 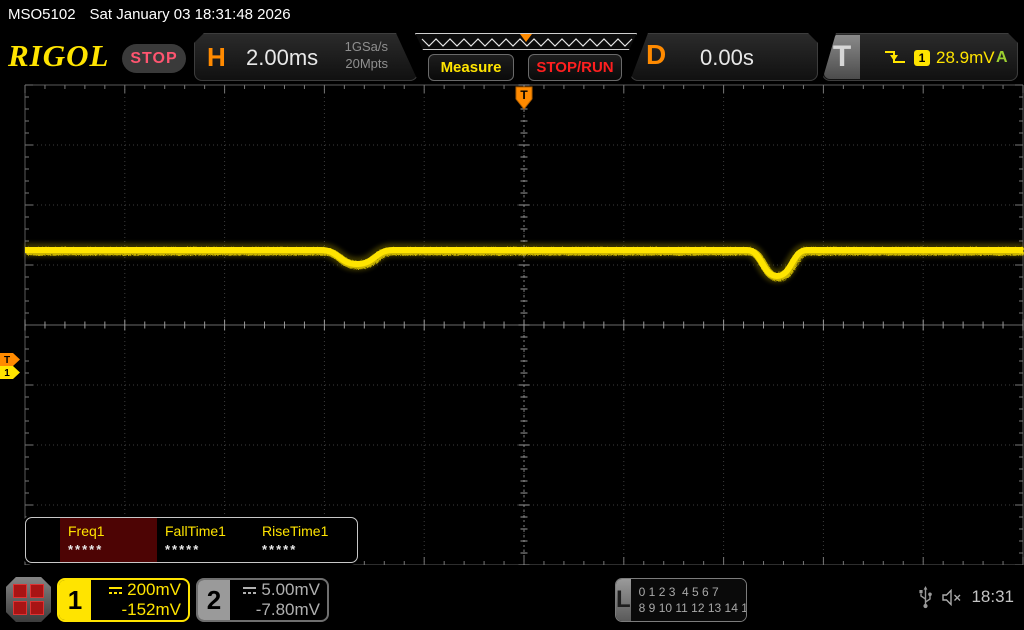 I want to click on trigger-source-badge: 1, so click(x=922, y=58).